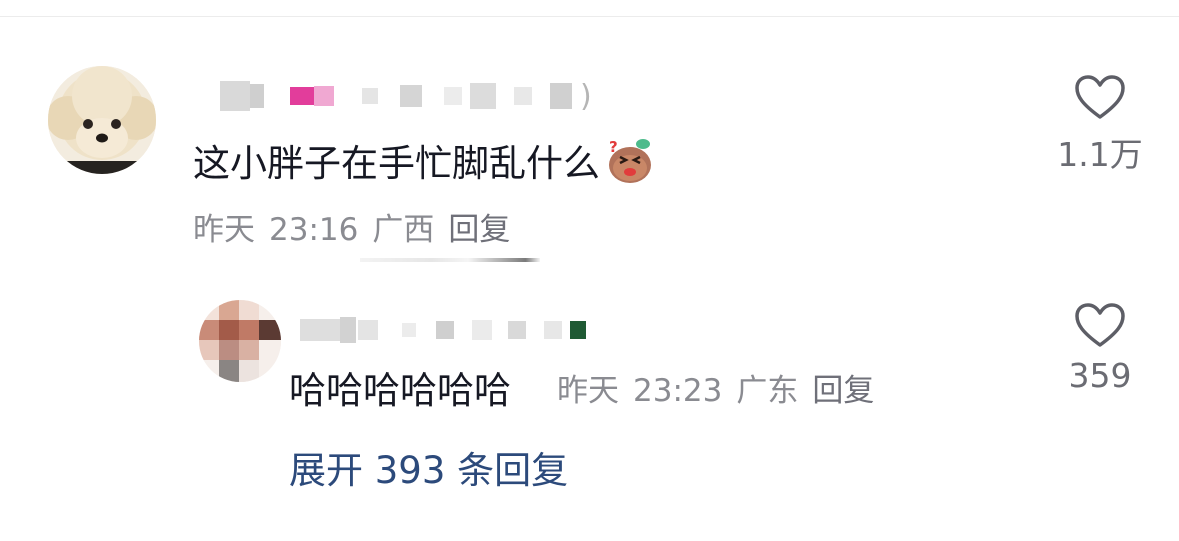  Describe the element at coordinates (1100, 125) in the screenshot. I see `comment-like-button: 1.1万` at that location.